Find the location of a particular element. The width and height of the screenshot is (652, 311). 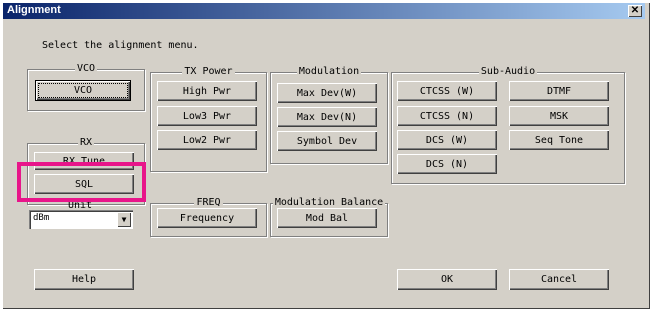

cancel-button: Cancel is located at coordinates (559, 279).